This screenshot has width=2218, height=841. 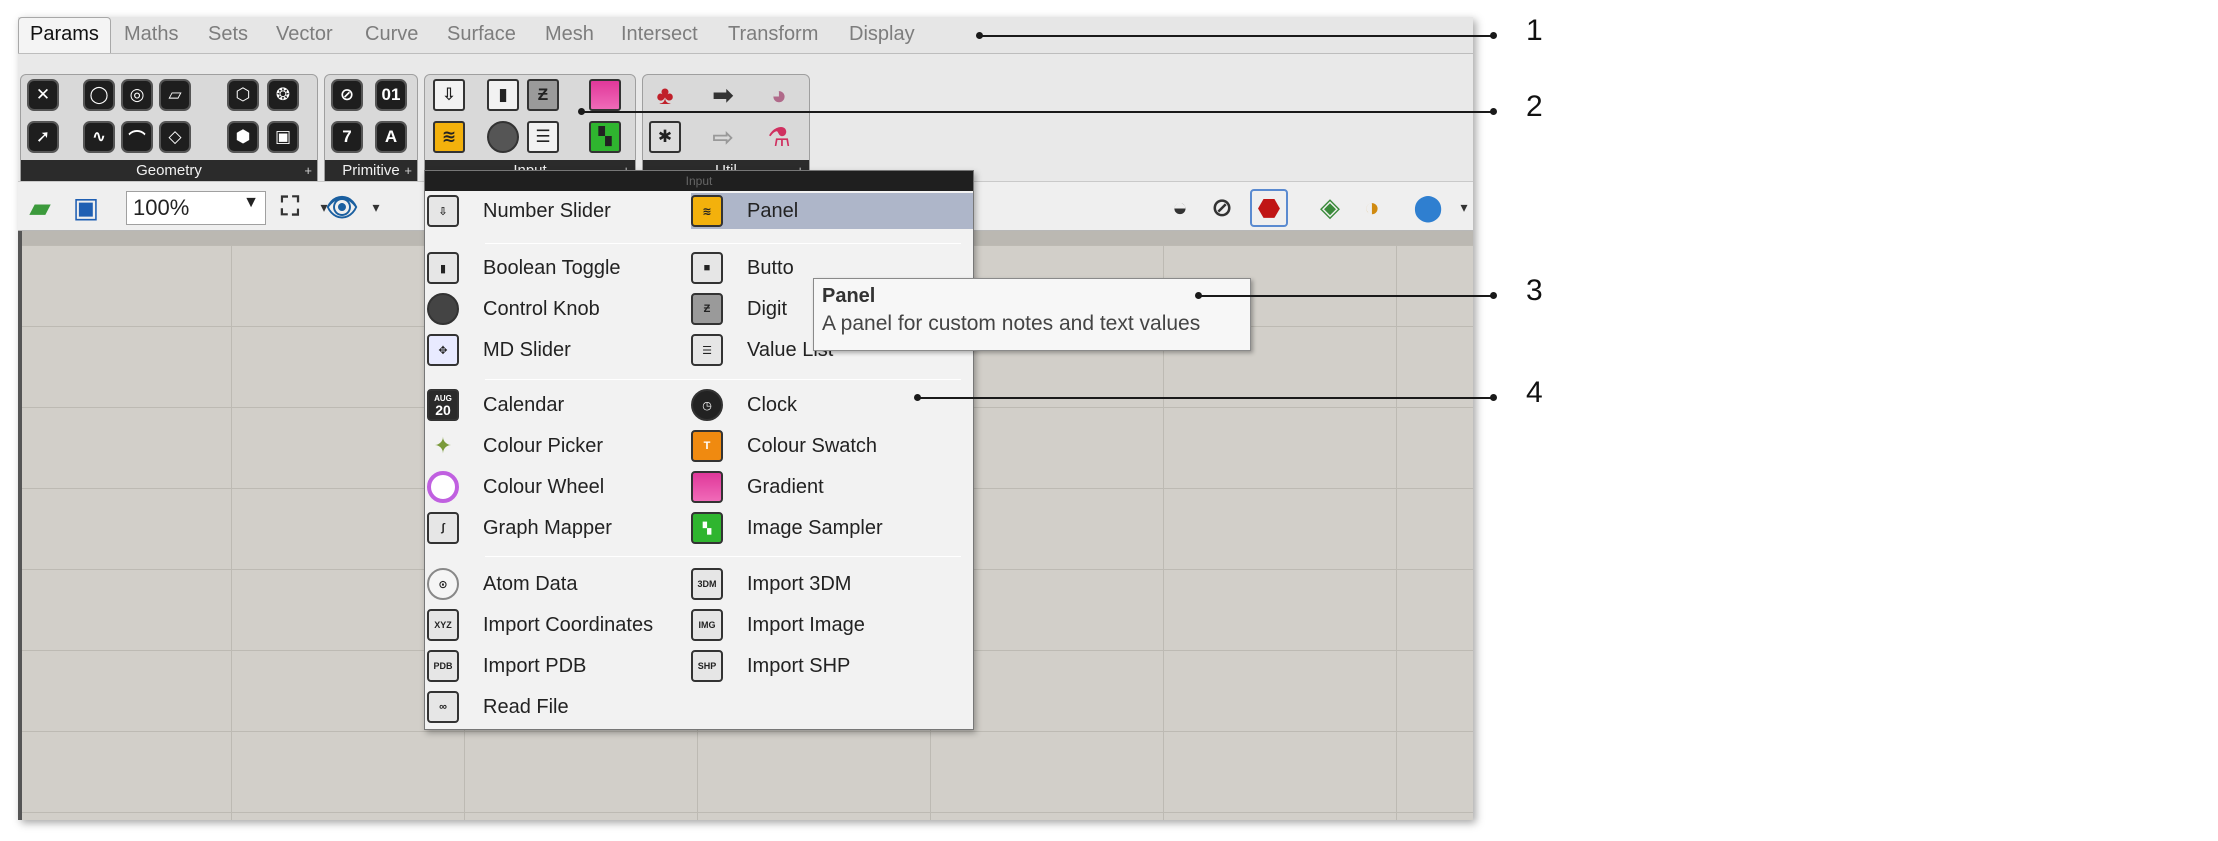 I want to click on menu-item-image-sampler: ▚ Image Sampler, so click(x=787, y=528).